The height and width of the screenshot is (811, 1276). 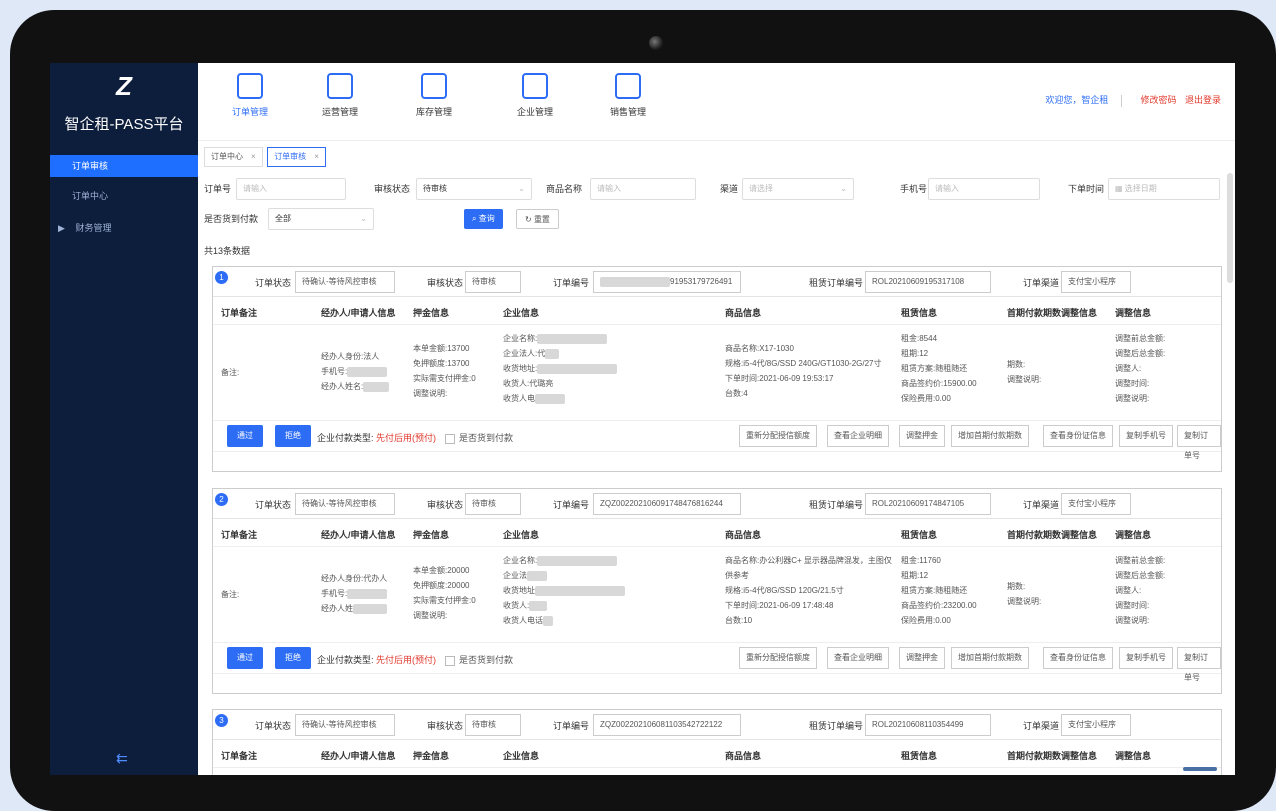 What do you see at coordinates (406, 660) in the screenshot?
I see `payment-type-value: 先付后用(预付)` at bounding box center [406, 660].